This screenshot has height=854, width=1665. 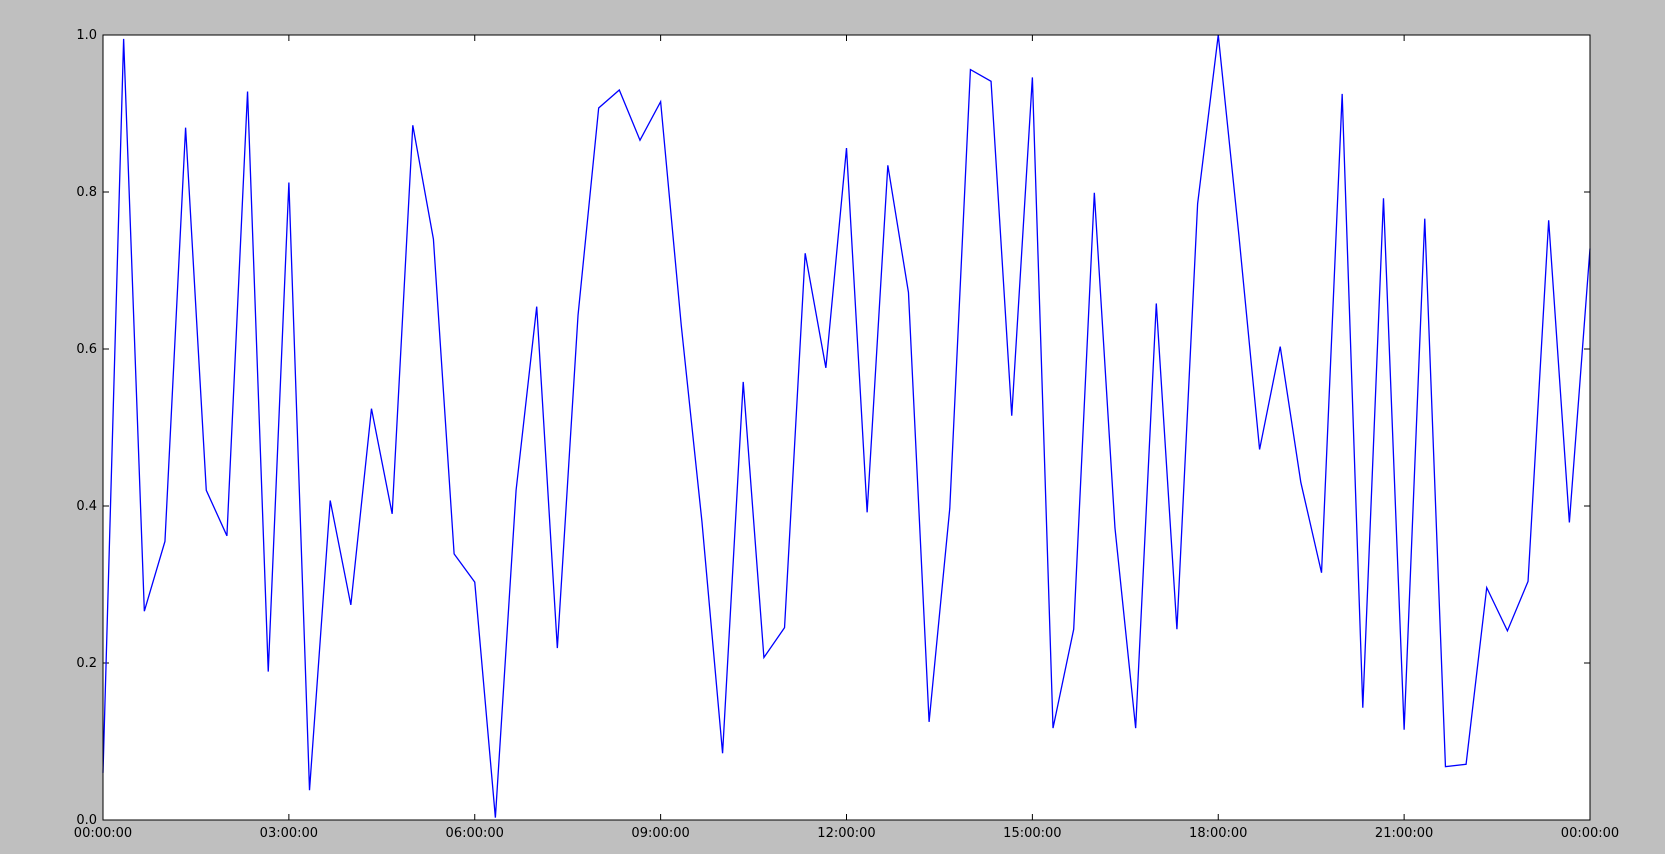 I want to click on x-tick-label: 12:00:00, so click(x=846, y=833).